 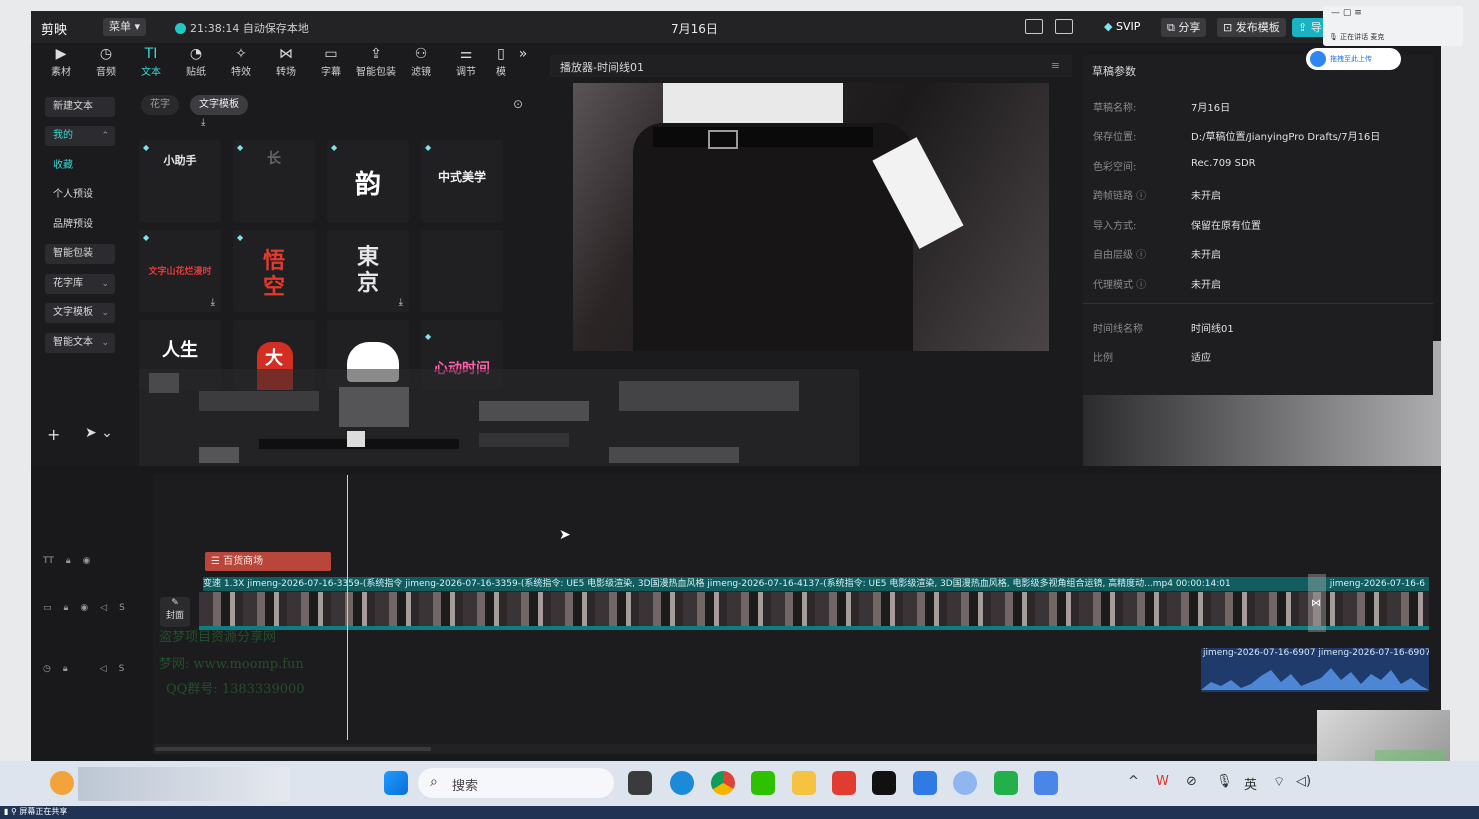 What do you see at coordinates (1064, 26) in the screenshot?
I see `layout-icon` at bounding box center [1064, 26].